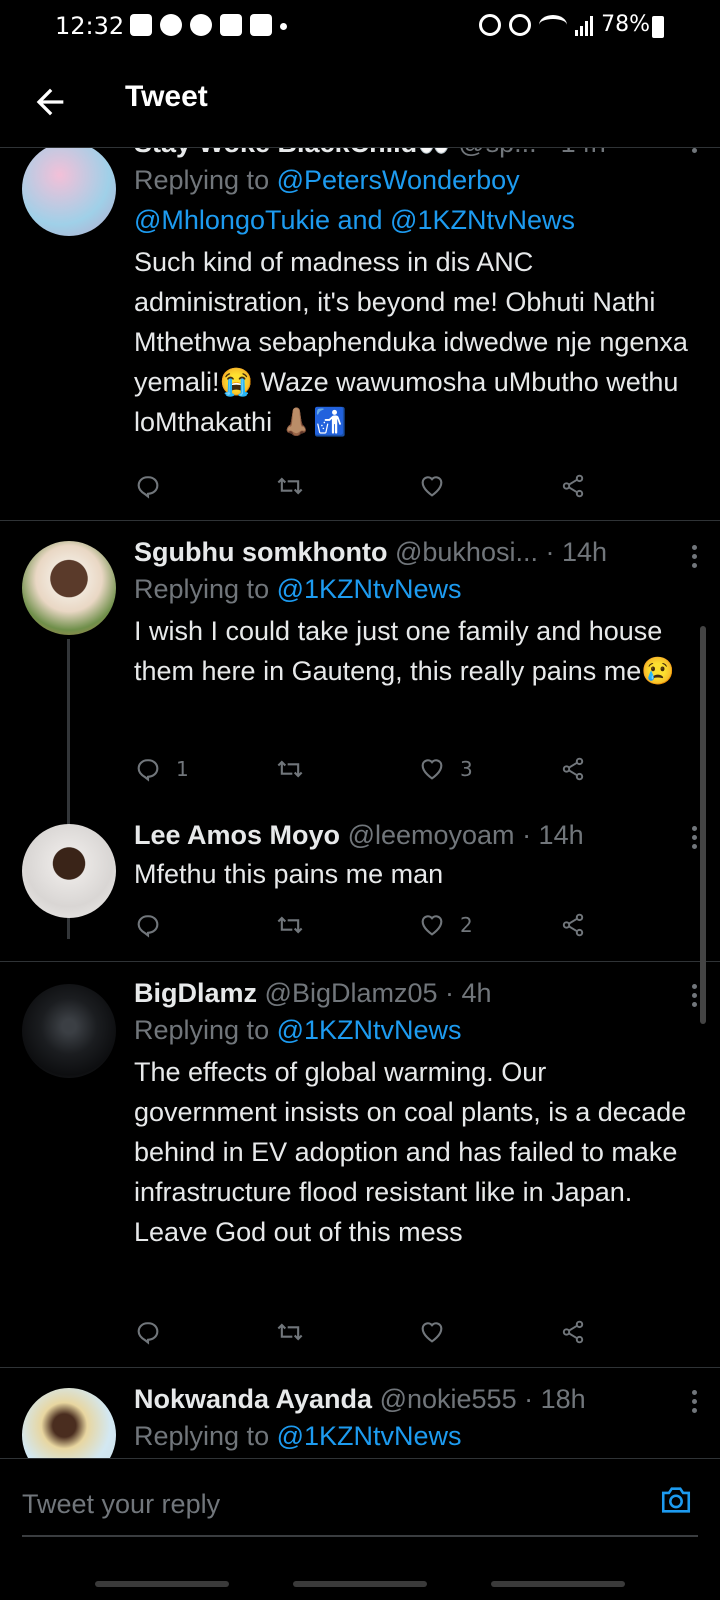  I want to click on tweet-actions: 2, so click(374, 925).